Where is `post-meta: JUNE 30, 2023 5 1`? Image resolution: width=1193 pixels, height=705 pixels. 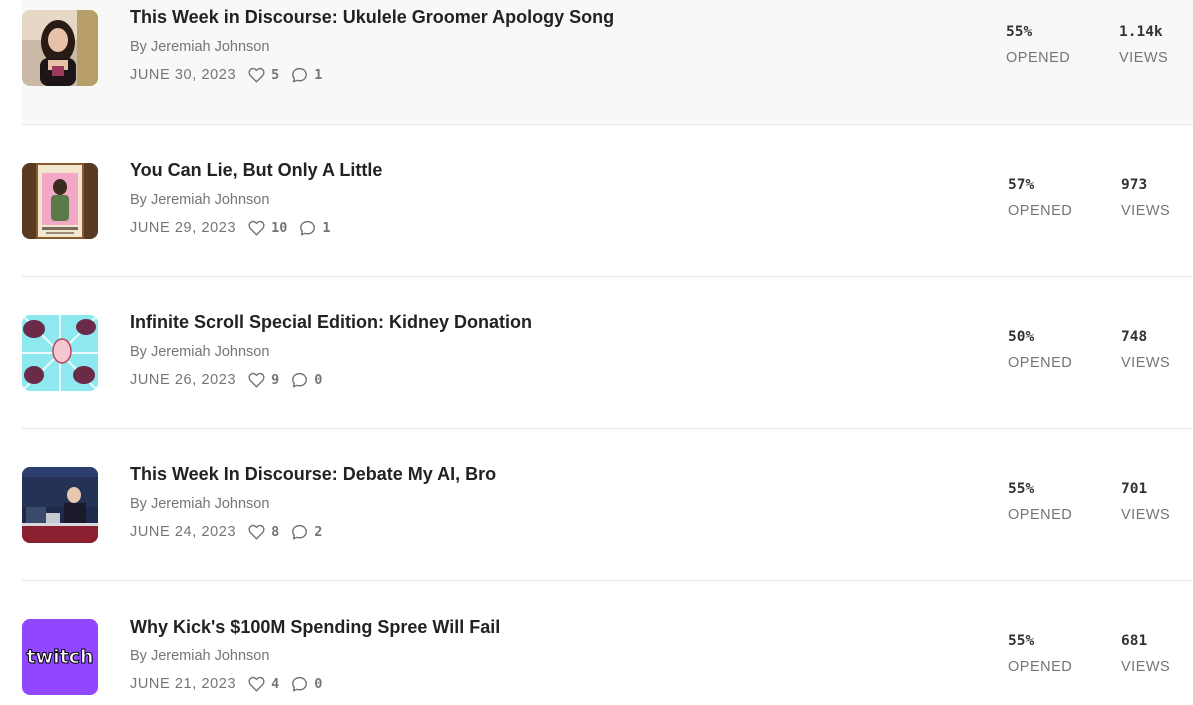 post-meta: JUNE 30, 2023 5 1 is located at coordinates (232, 75).